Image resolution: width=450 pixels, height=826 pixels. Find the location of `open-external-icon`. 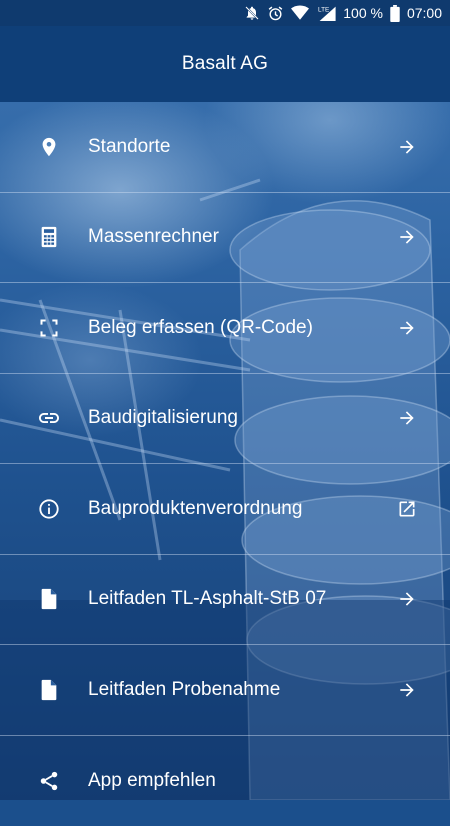

open-external-icon is located at coordinates (407, 509).